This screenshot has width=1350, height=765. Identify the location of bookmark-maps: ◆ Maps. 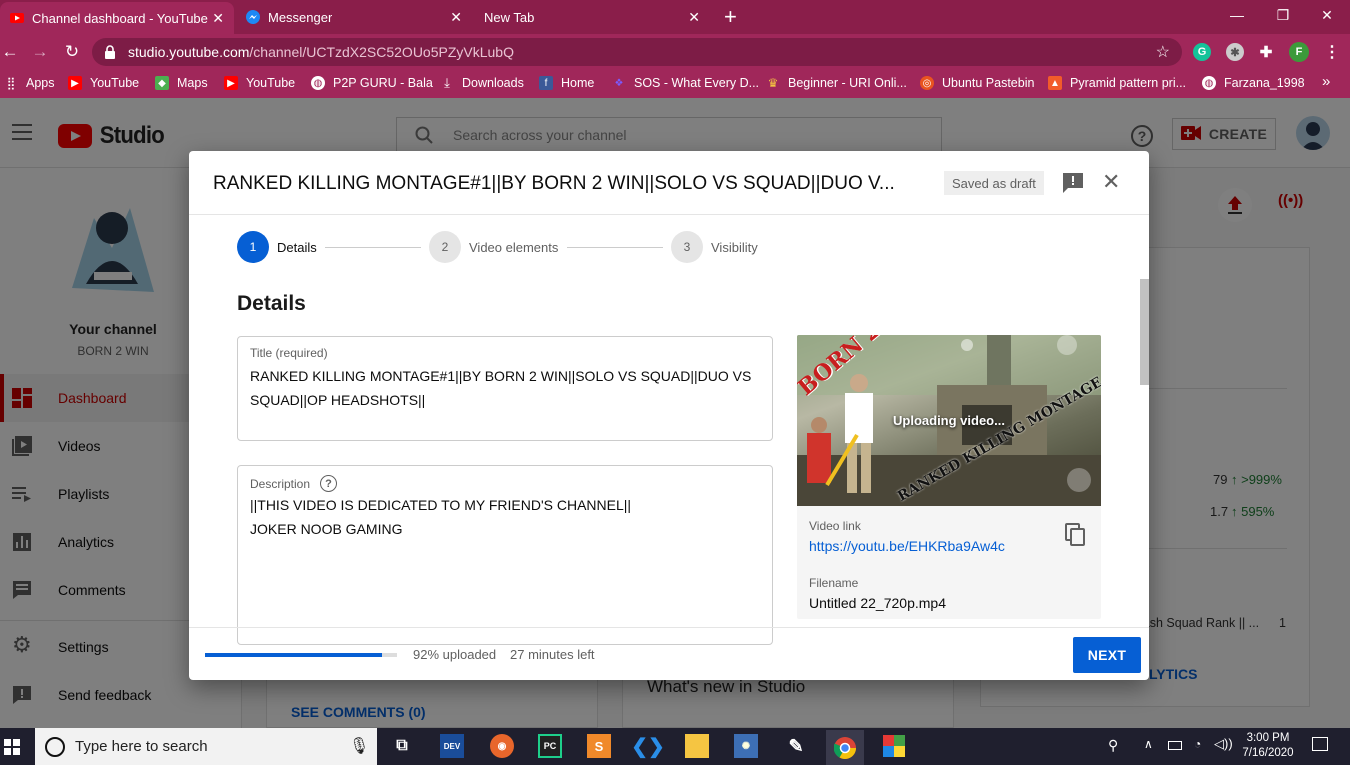
(181, 83).